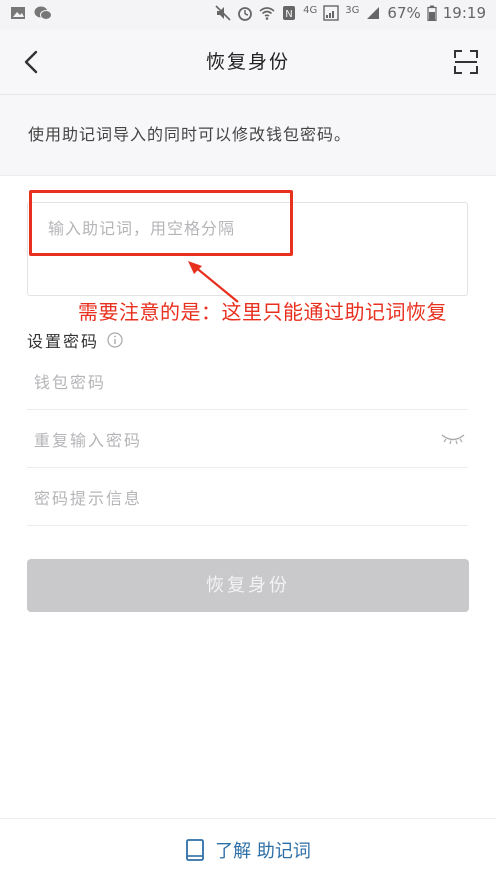 The image size is (496, 883). I want to click on description-area: 使用助记词导入的同时可以修改钱包密码。, so click(248, 135).